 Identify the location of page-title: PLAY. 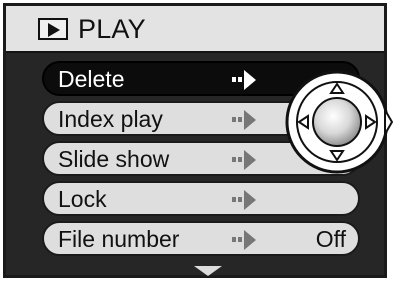
(112, 29).